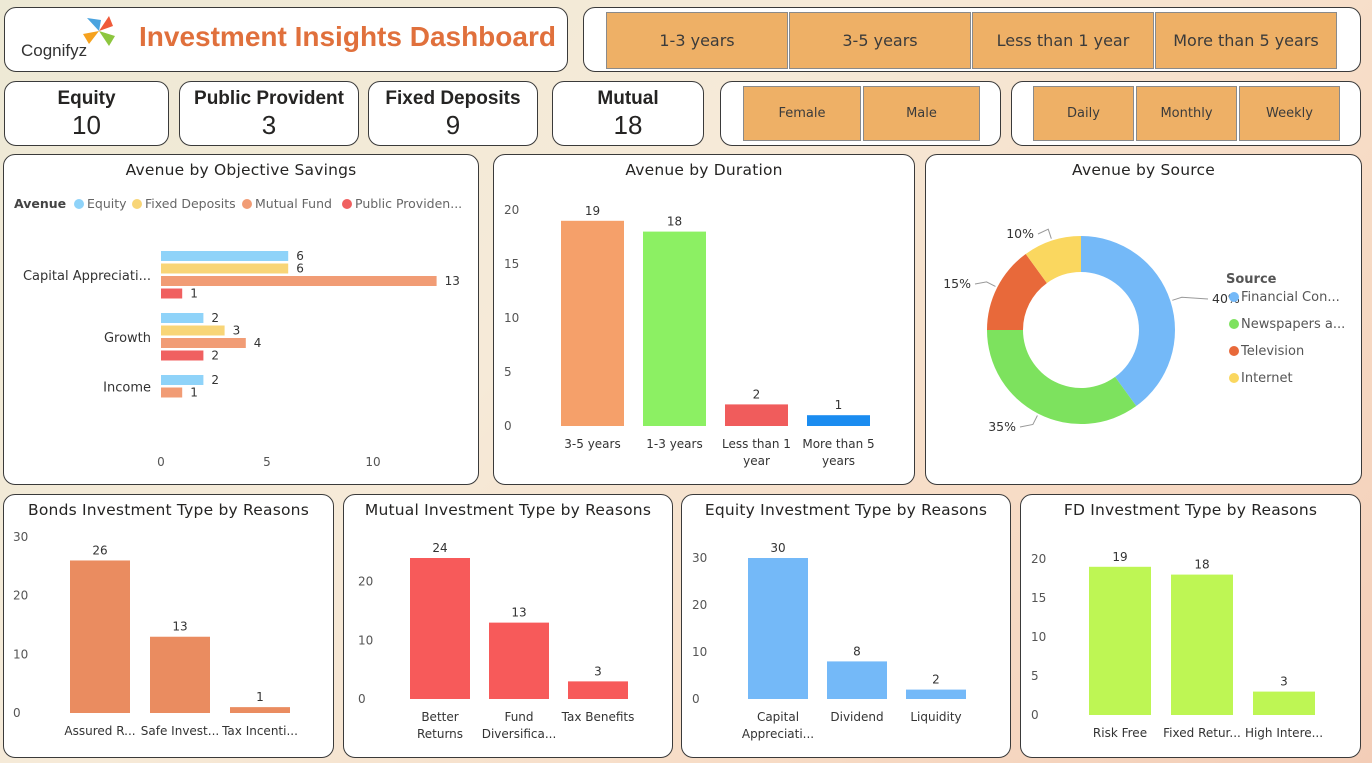 The height and width of the screenshot is (763, 1372). I want to click on slicer-duration-more-than-5-years: More than 5 years, so click(1246, 40).